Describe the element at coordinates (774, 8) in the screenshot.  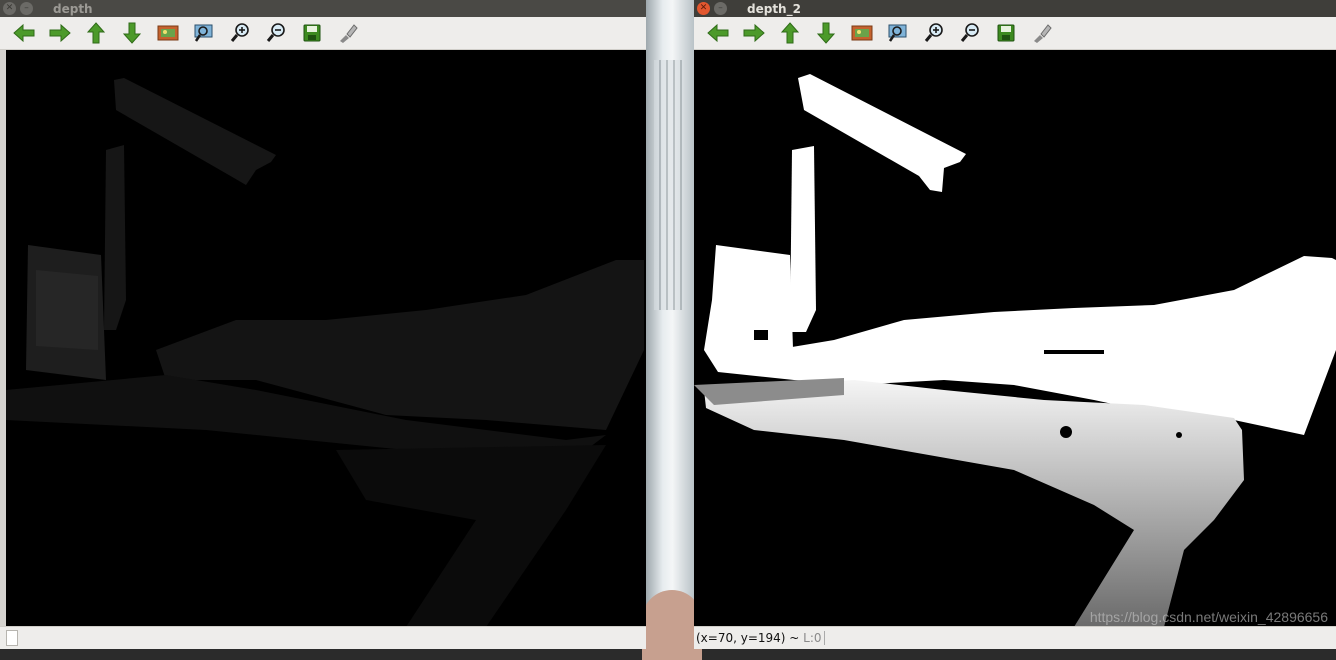
I see `window-title: depth_2` at that location.